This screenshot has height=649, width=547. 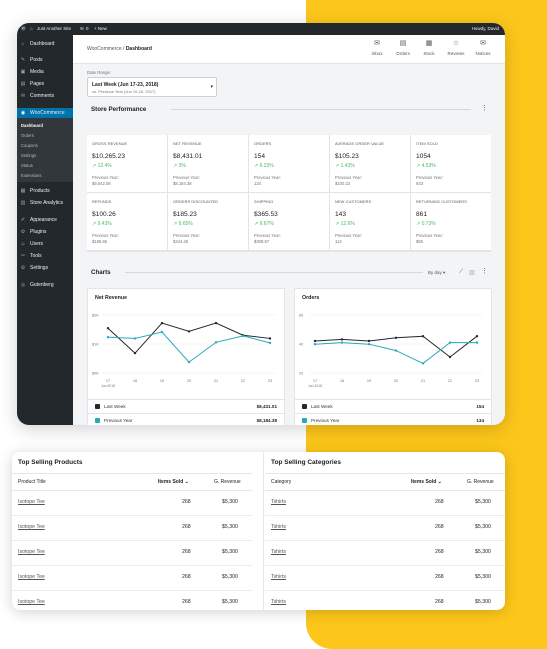 I want to click on stat-prev-value: $8,184.38, so click(x=182, y=183).